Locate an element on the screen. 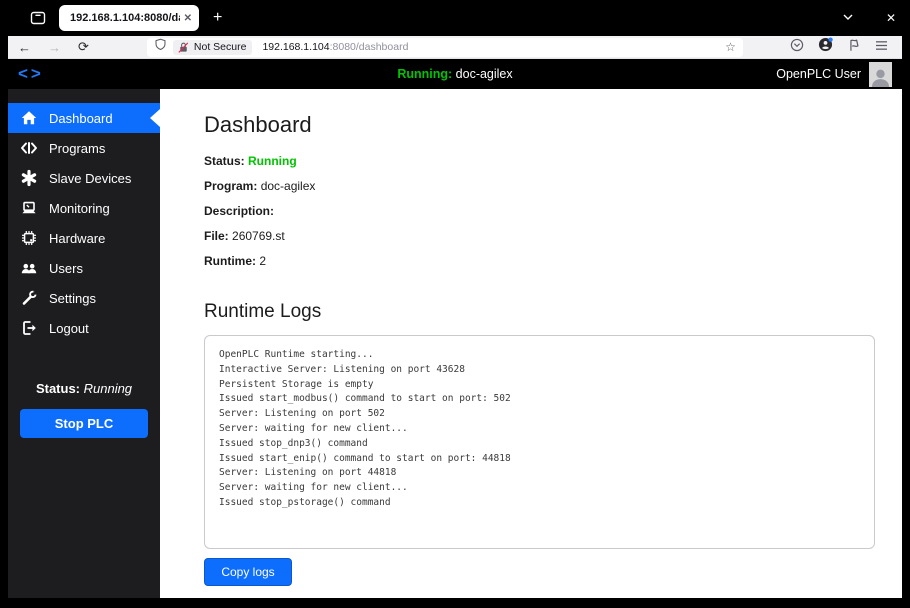  lock-crossed-icon is located at coordinates (183, 47).